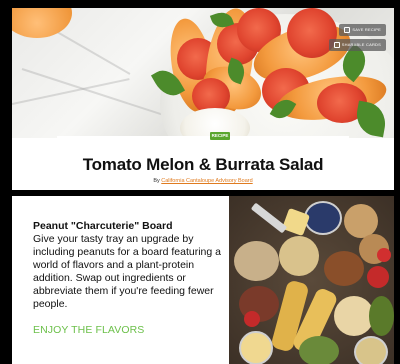 Image resolution: width=400 pixels, height=364 pixels. I want to click on recipe-title: Tomato Melon & Burrata Salad, so click(203, 165).